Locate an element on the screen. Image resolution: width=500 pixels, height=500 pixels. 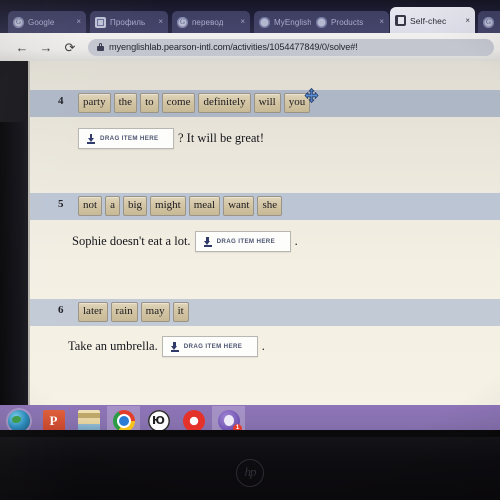
browser-tab-2: перевод × is located at coordinates (211, 22).